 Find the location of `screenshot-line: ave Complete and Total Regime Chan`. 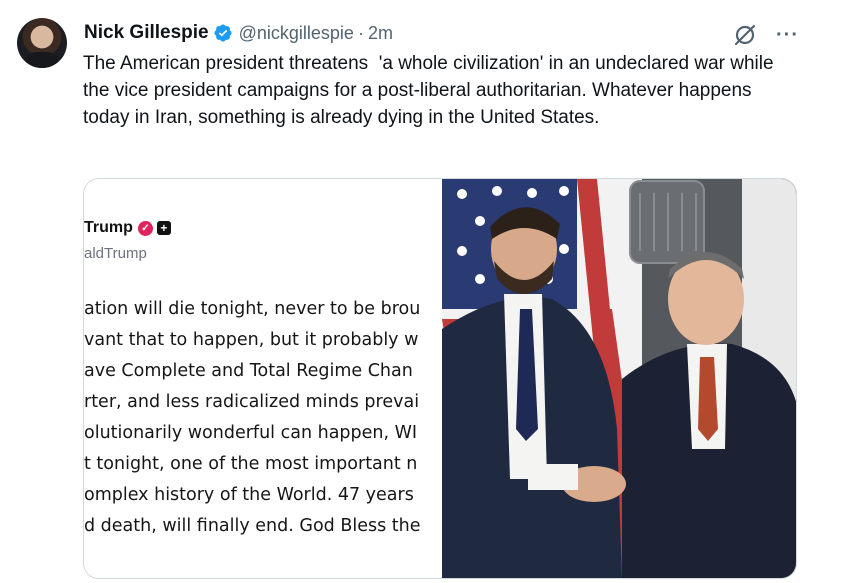

screenshot-line: ave Complete and Total Regime Chan is located at coordinates (248, 371).